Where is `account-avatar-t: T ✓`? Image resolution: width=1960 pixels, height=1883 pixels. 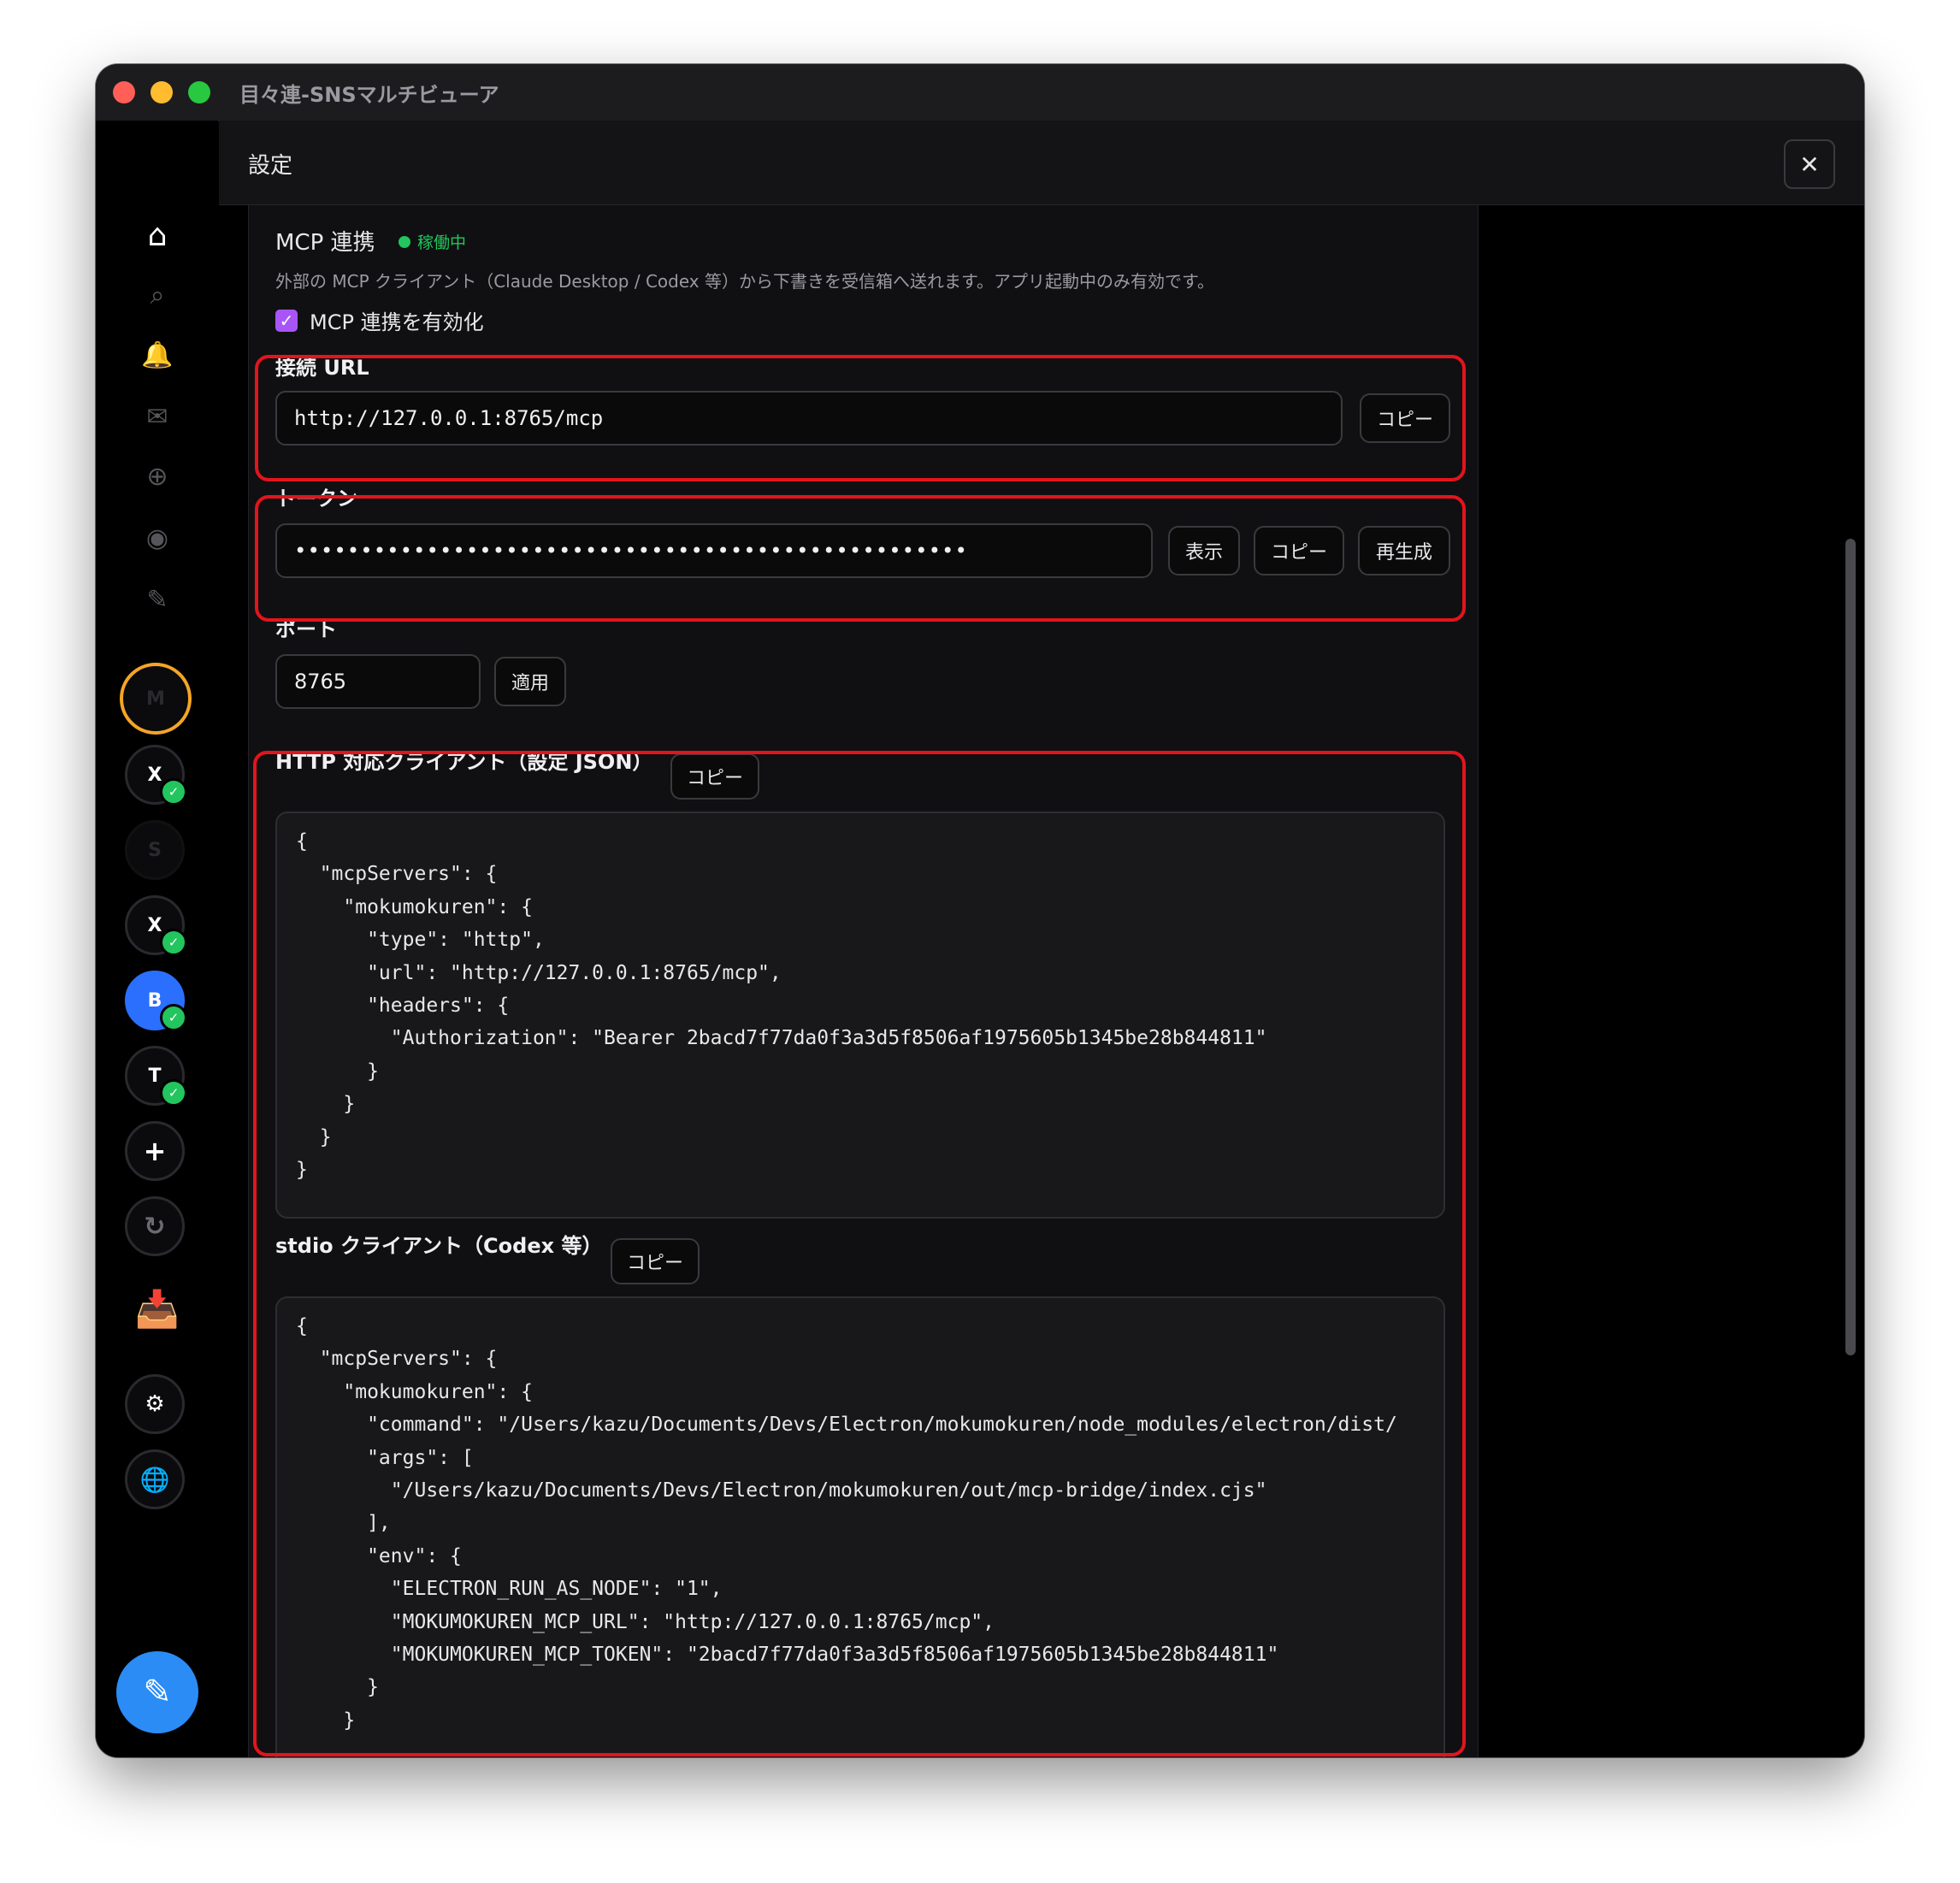 account-avatar-t: T ✓ is located at coordinates (156, 1076).